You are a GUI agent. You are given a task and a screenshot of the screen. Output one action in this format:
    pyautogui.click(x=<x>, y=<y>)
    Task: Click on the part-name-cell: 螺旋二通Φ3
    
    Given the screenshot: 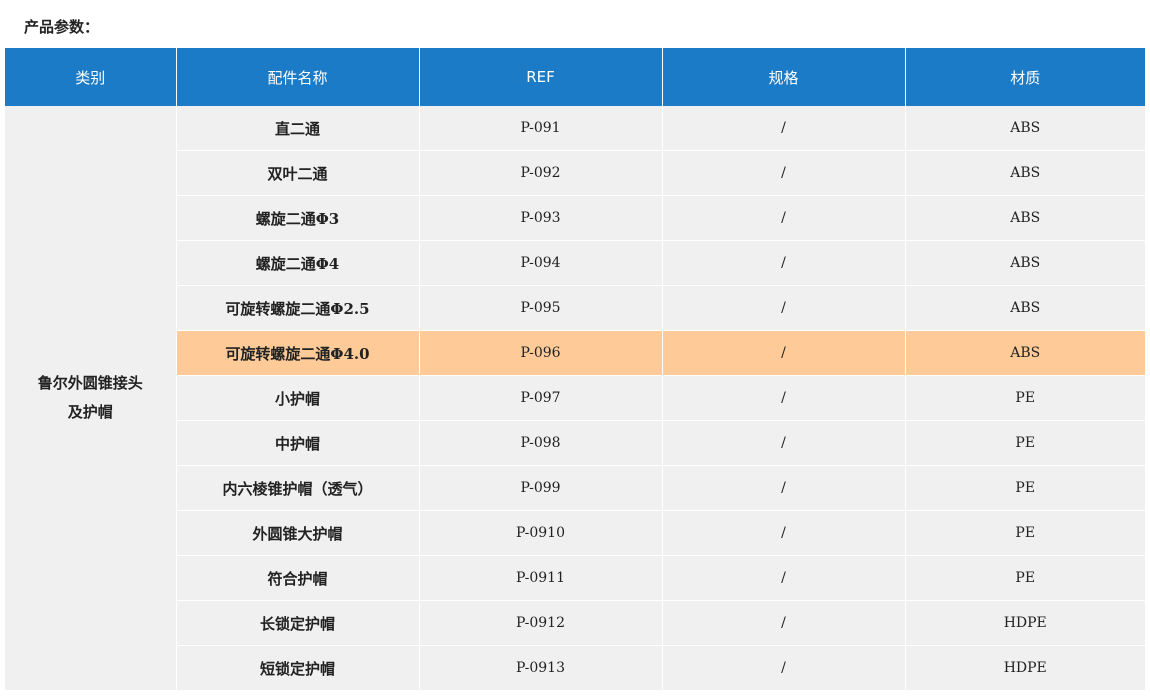 What is the action you would take?
    pyautogui.click(x=297, y=218)
    